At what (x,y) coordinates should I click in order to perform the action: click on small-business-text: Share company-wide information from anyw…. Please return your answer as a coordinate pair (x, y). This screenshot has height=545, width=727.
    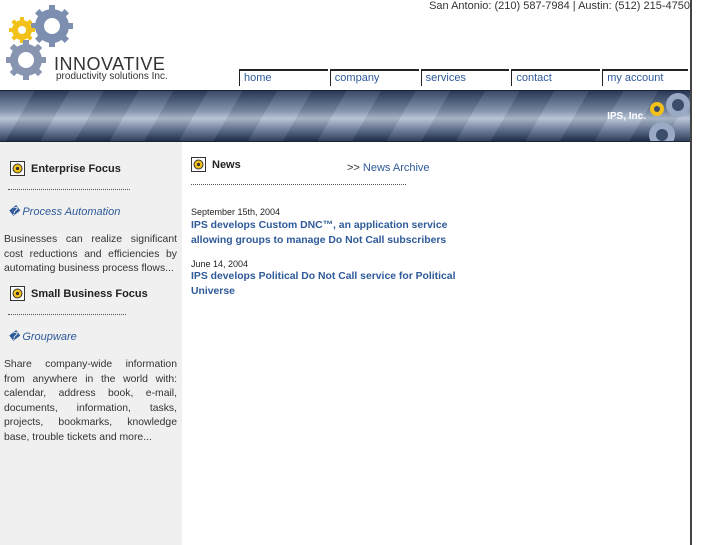
    Looking at the image, I should click on (90, 401).